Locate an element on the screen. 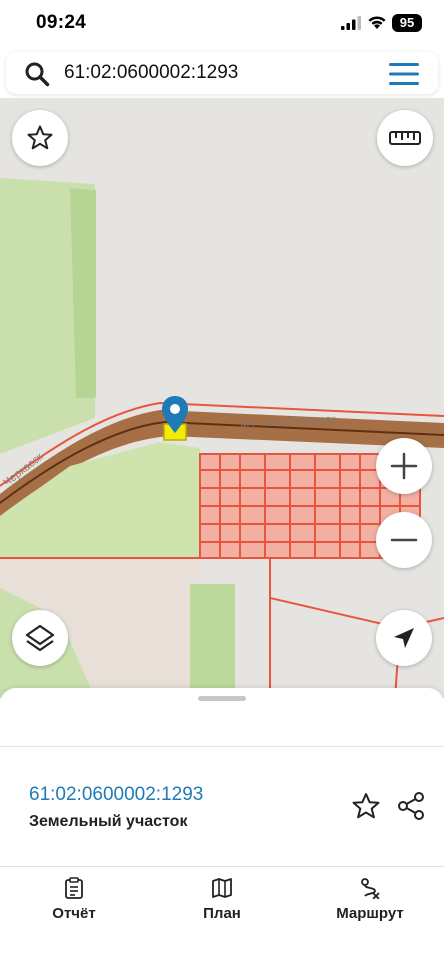 The image size is (444, 960). wifi-icon is located at coordinates (377, 22).